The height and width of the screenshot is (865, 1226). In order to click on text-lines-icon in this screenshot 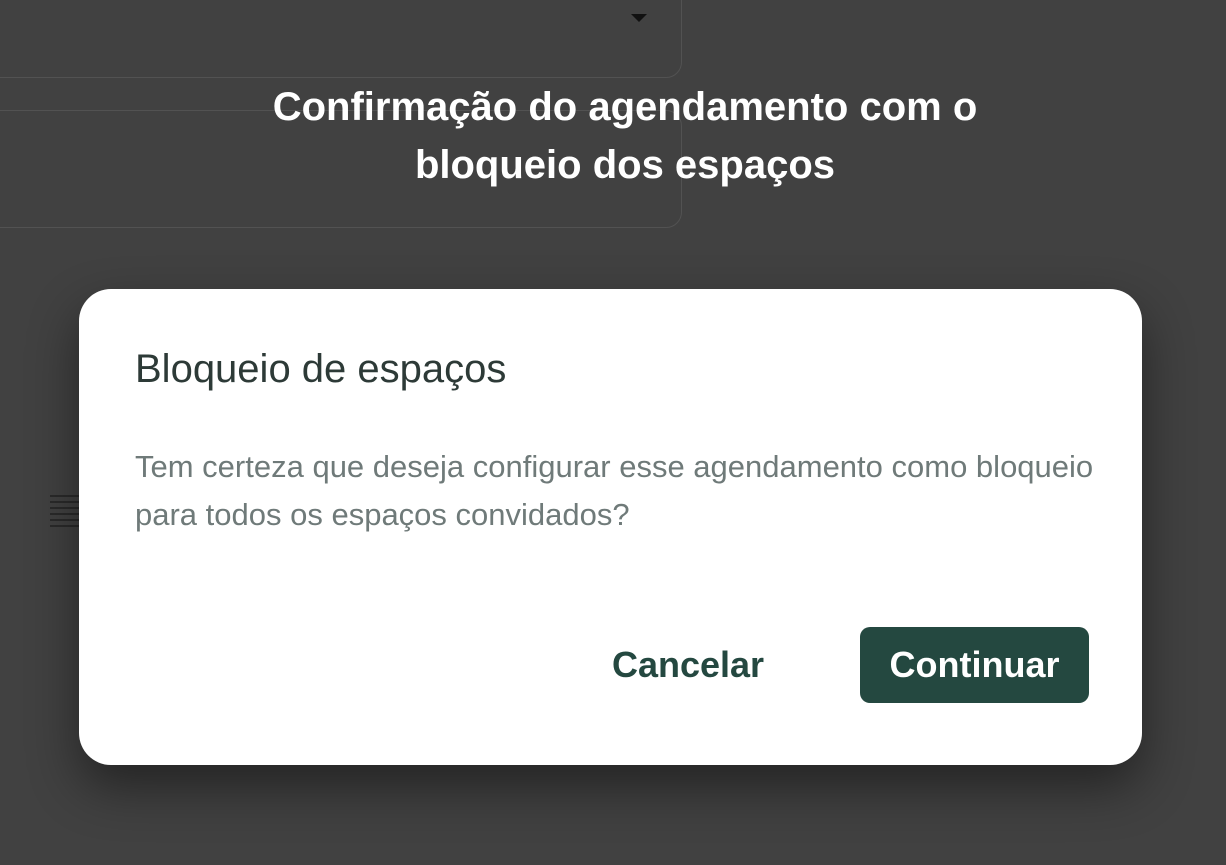, I will do `click(65, 511)`.